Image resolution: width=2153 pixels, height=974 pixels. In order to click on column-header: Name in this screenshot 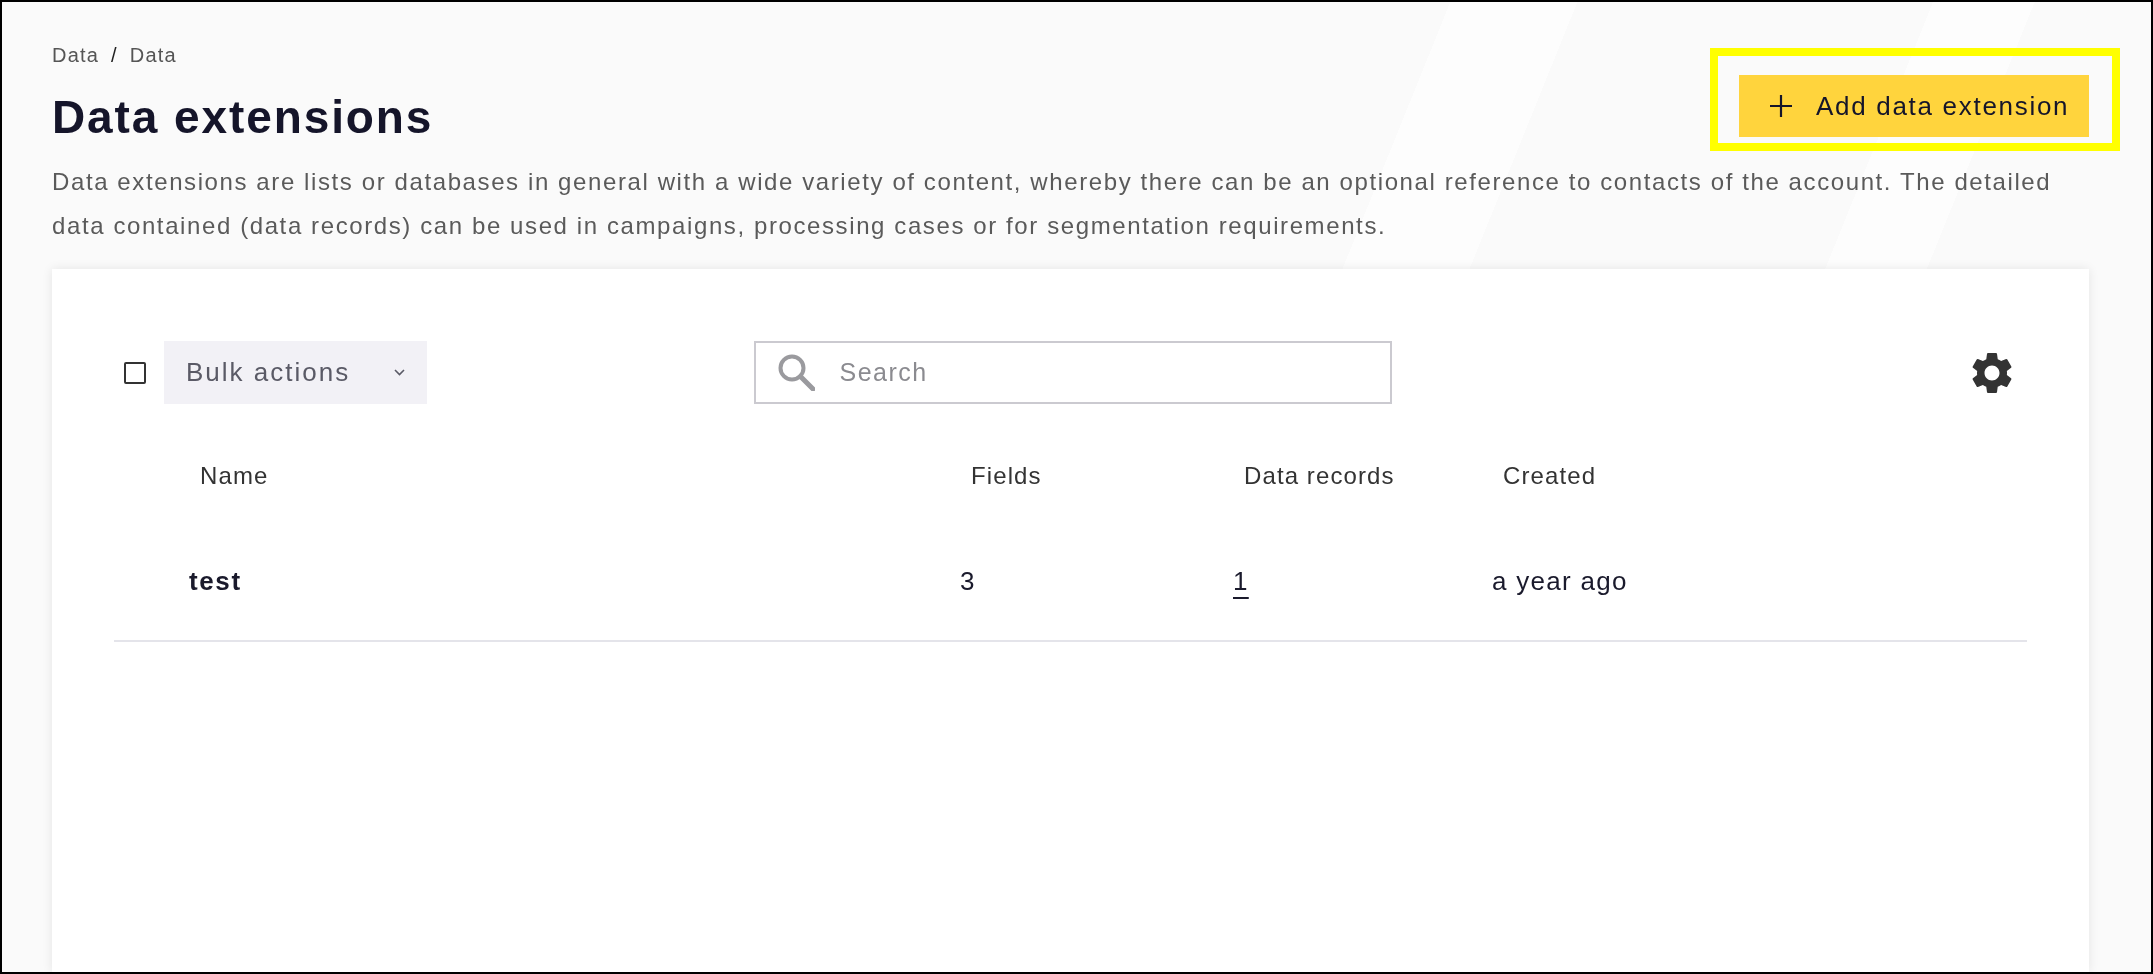, I will do `click(234, 476)`.